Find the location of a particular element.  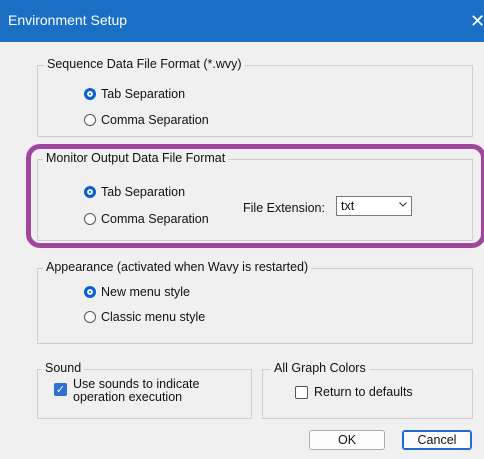

cancel-button: Cancel is located at coordinates (437, 440).